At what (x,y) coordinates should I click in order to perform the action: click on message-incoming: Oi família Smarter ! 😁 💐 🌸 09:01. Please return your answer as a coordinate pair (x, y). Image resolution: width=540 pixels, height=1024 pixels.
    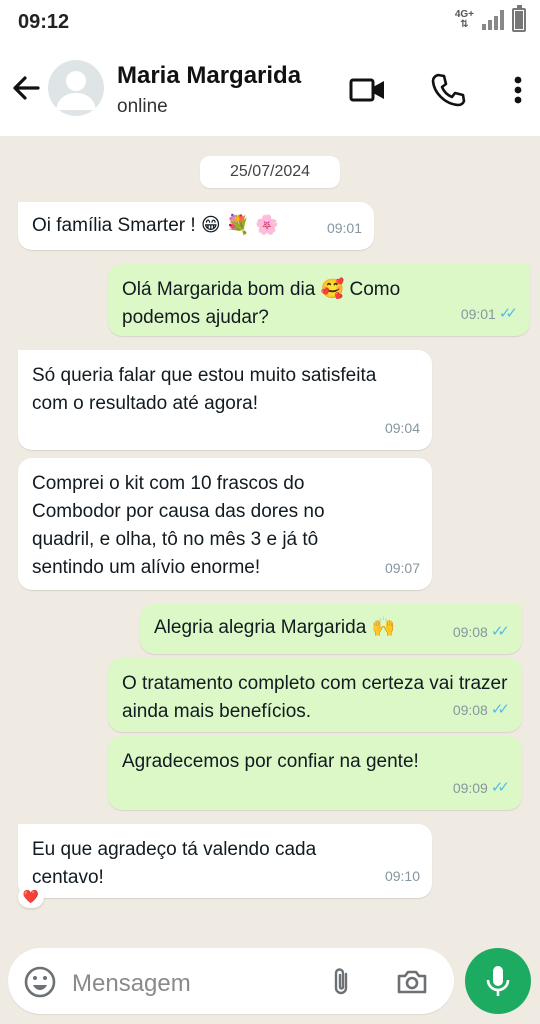
    Looking at the image, I should click on (196, 226).